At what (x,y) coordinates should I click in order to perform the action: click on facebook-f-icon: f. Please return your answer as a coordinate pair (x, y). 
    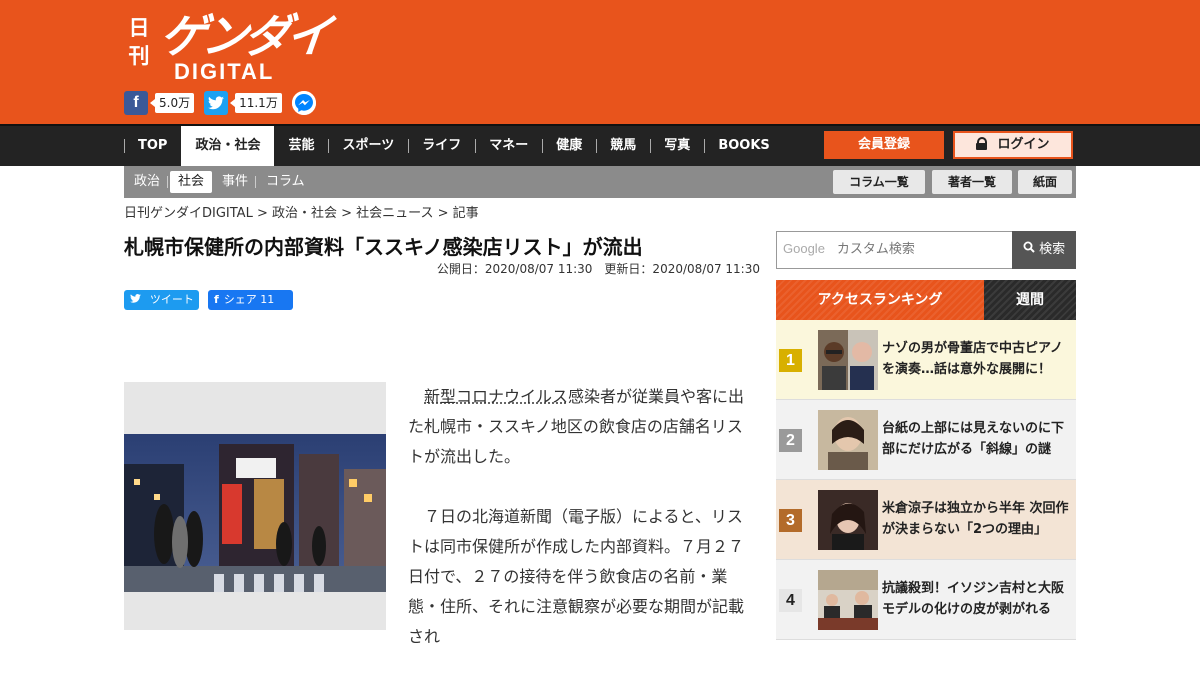
    Looking at the image, I should click on (216, 299).